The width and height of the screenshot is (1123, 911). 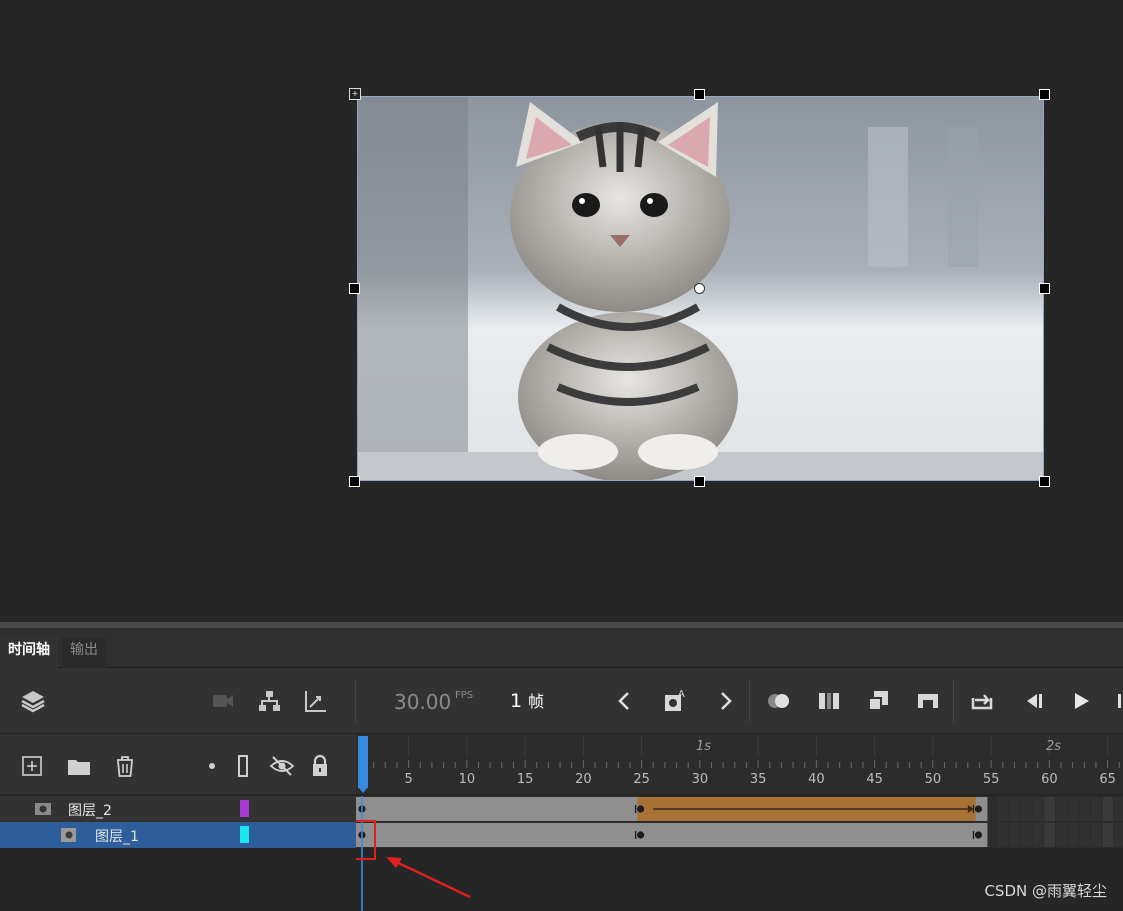 What do you see at coordinates (320, 766) in the screenshot?
I see `lock-icon` at bounding box center [320, 766].